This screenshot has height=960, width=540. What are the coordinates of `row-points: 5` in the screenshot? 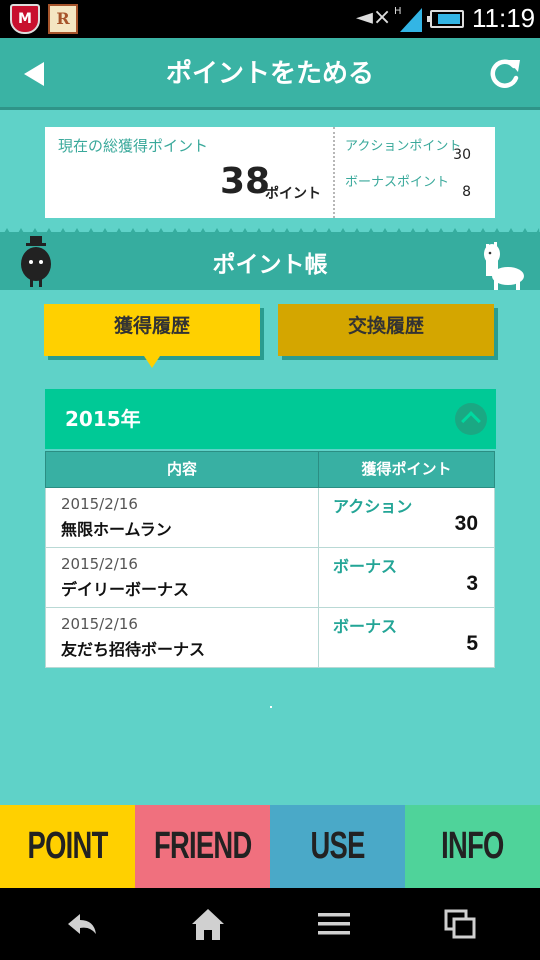 It's located at (472, 643).